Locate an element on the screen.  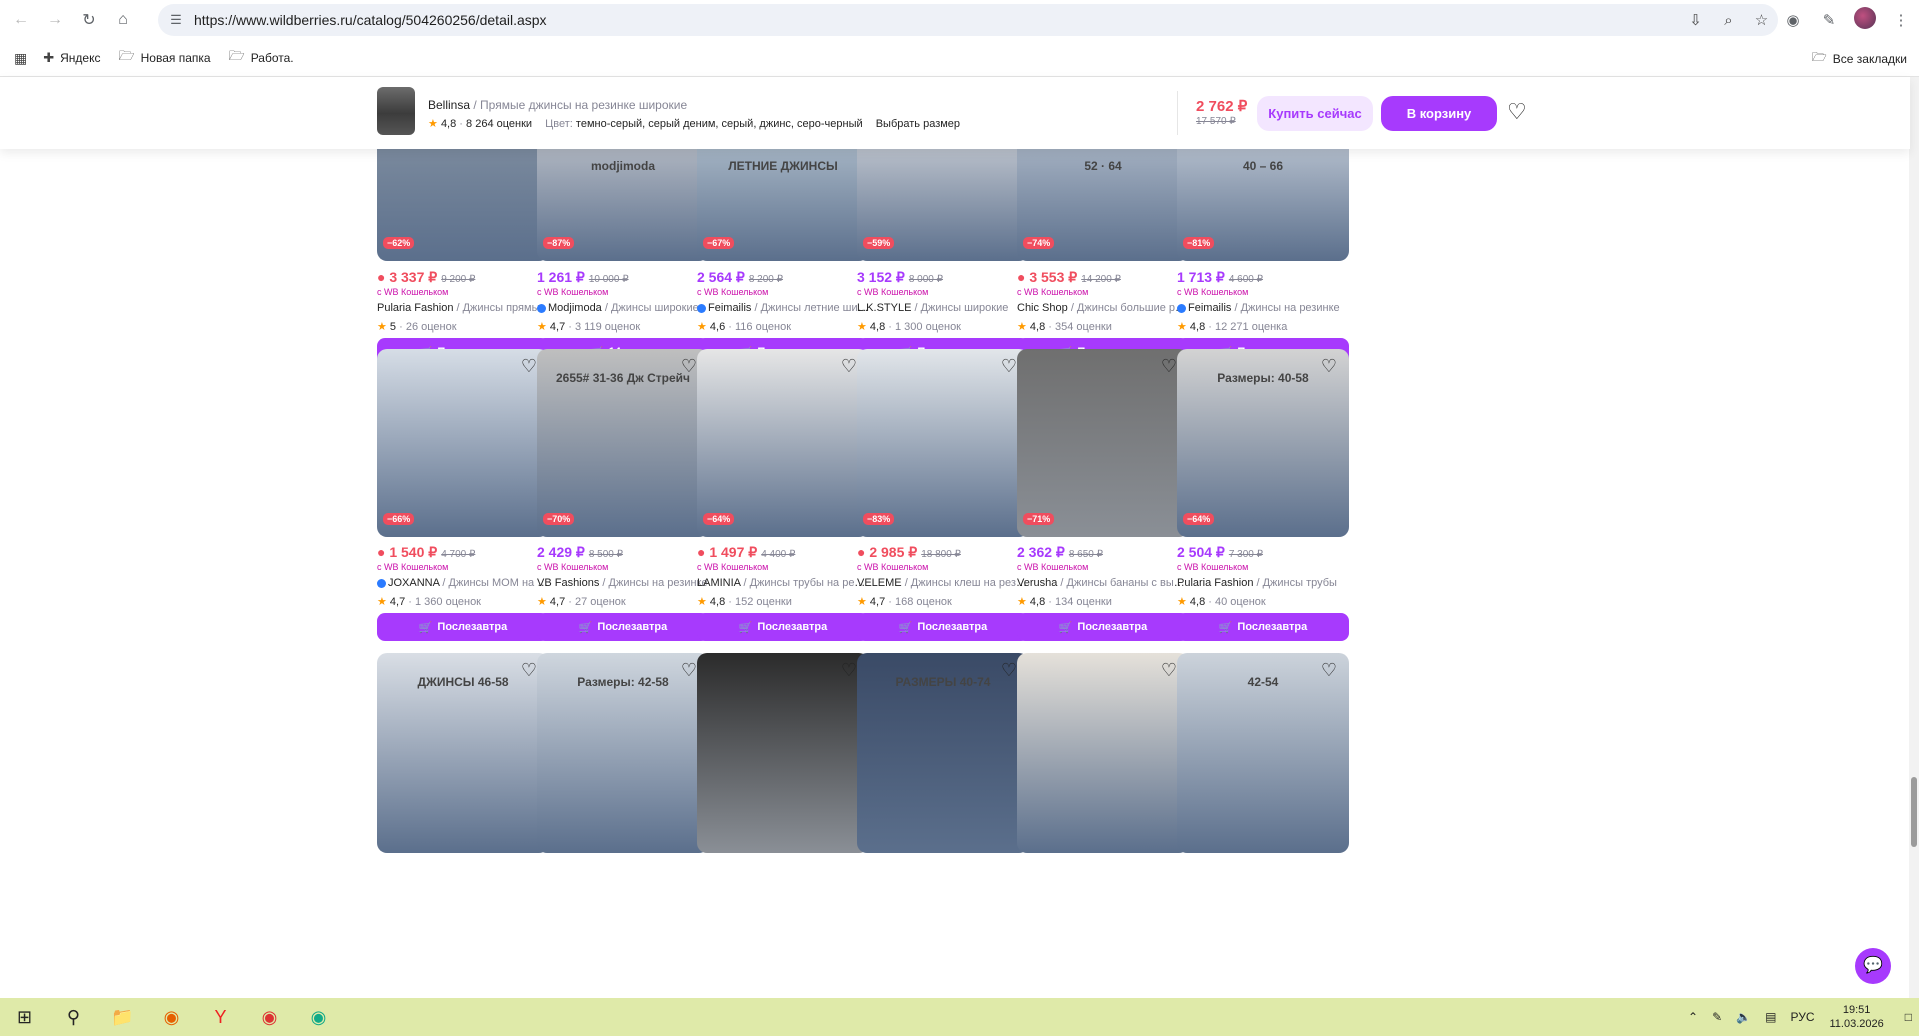
product-image: ♡ −66% is located at coordinates (463, 443).